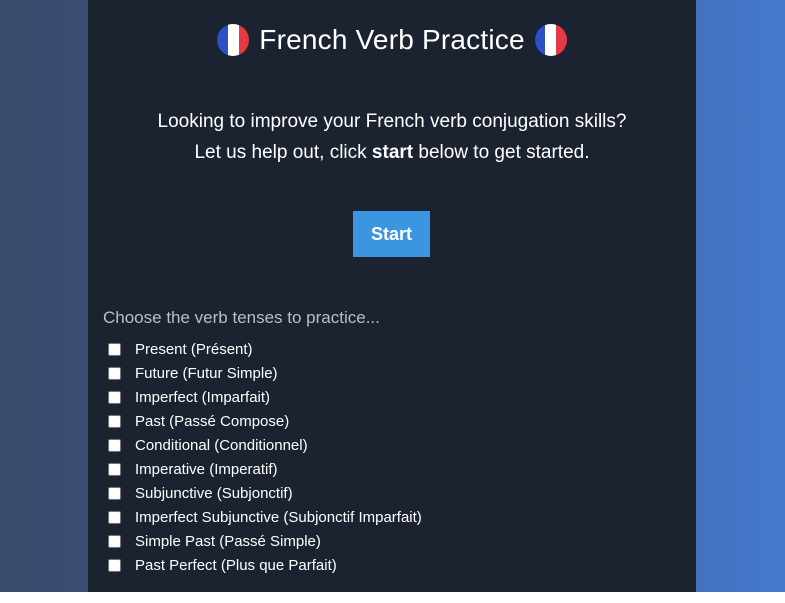 Image resolution: width=785 pixels, height=603 pixels. I want to click on title-row: French Verb Practice, so click(392, 40).